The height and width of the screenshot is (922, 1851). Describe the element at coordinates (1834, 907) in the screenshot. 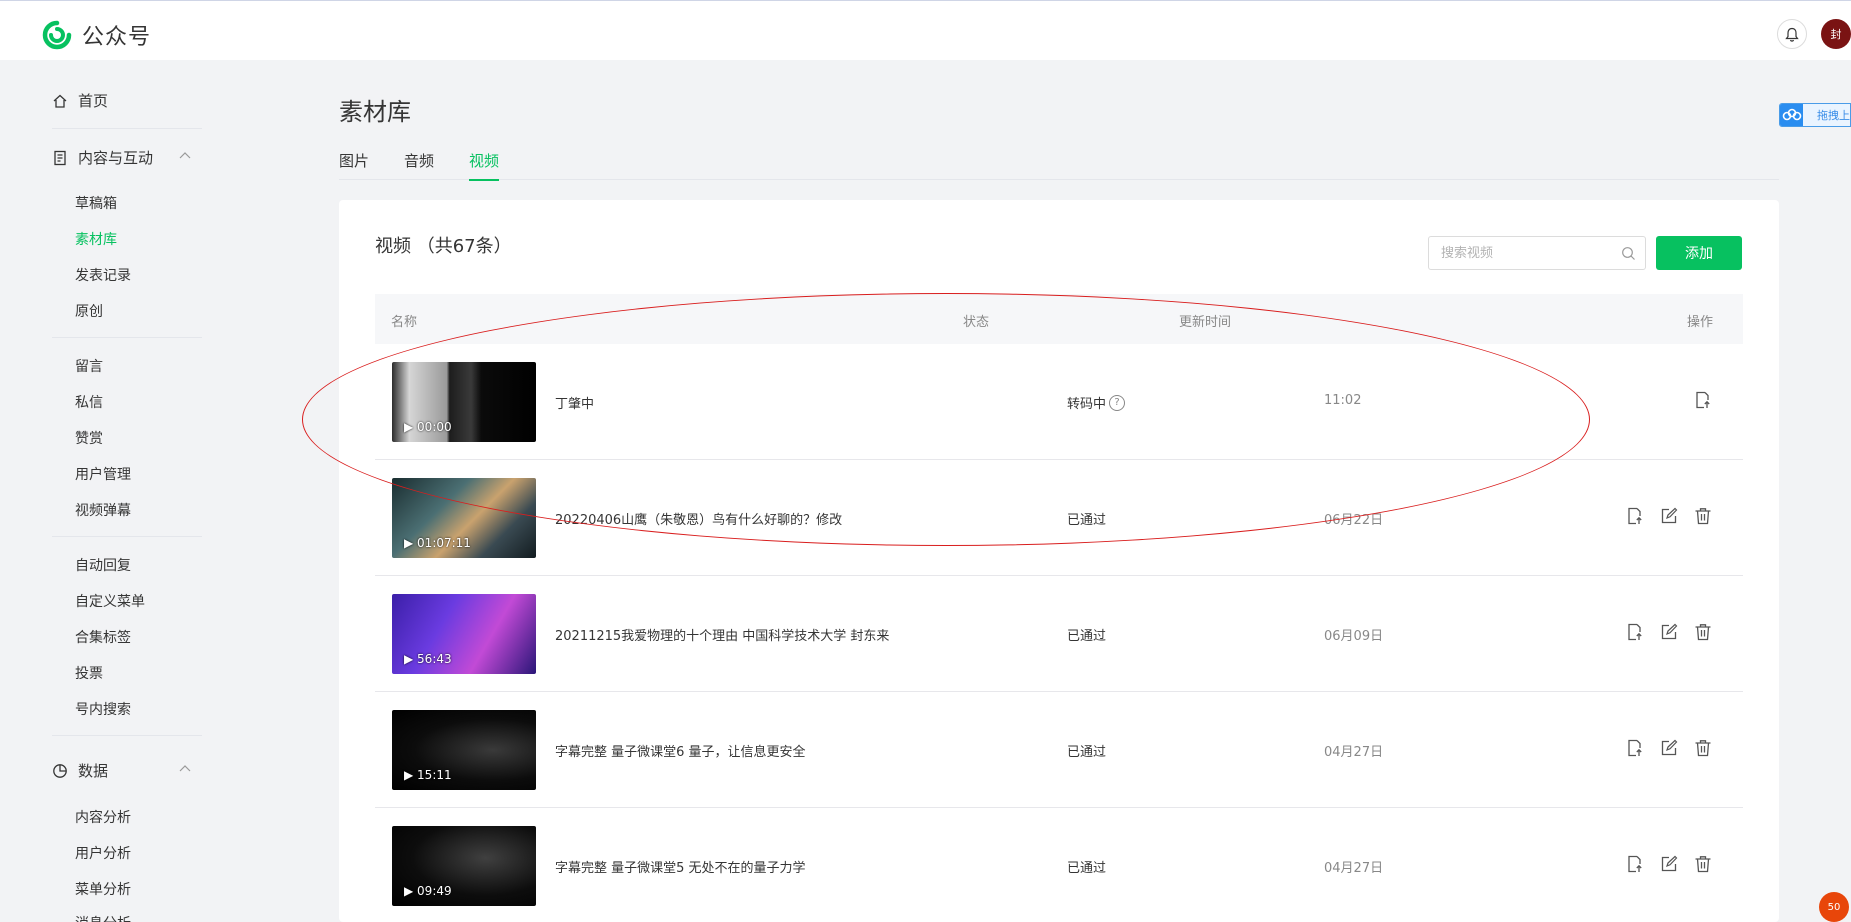

I see `notification-count-badge: 50` at that location.